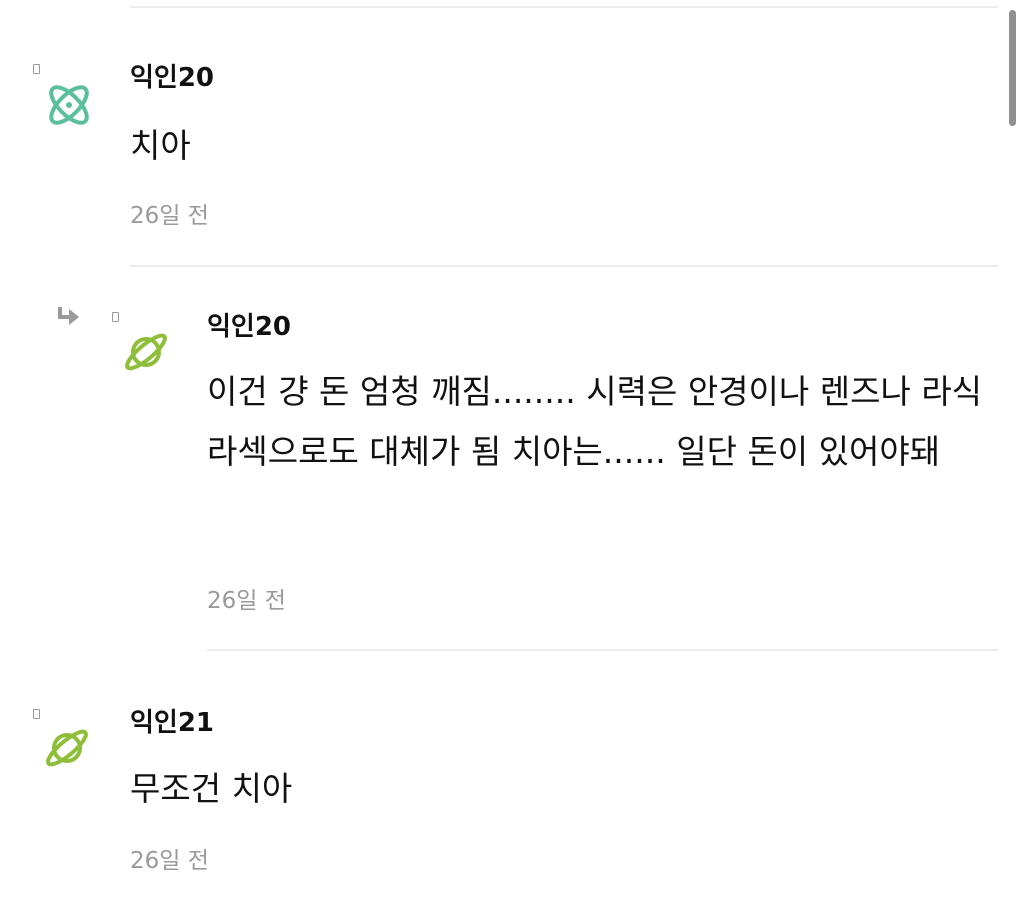  What do you see at coordinates (172, 723) in the screenshot?
I see `comment-author: 익인21` at bounding box center [172, 723].